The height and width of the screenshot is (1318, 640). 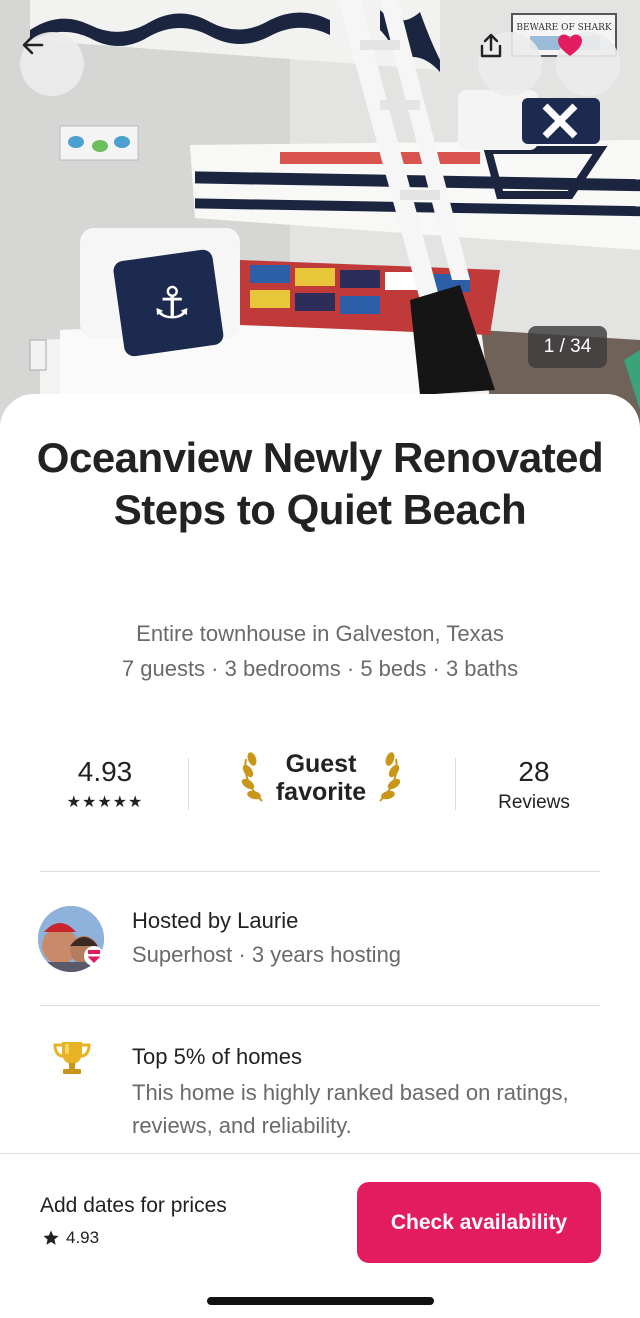 What do you see at coordinates (217, 1056) in the screenshot?
I see `highlight-title: Top 5% of homes` at bounding box center [217, 1056].